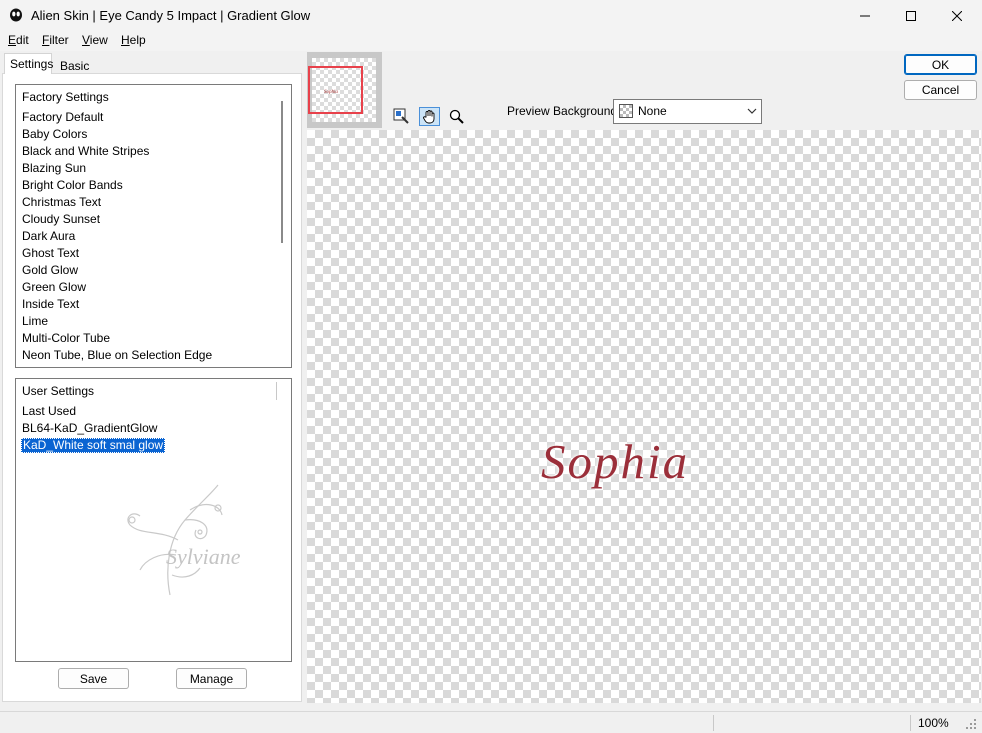 This screenshot has height=733, width=982. I want to click on factory-list-scrollbar, so click(282, 172).